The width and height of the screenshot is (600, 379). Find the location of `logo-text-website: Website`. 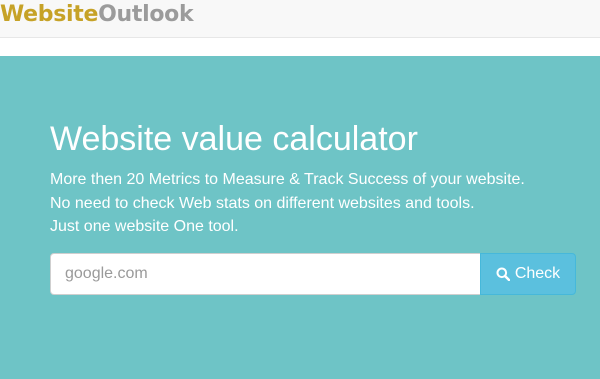

logo-text-website: Website is located at coordinates (49, 14).